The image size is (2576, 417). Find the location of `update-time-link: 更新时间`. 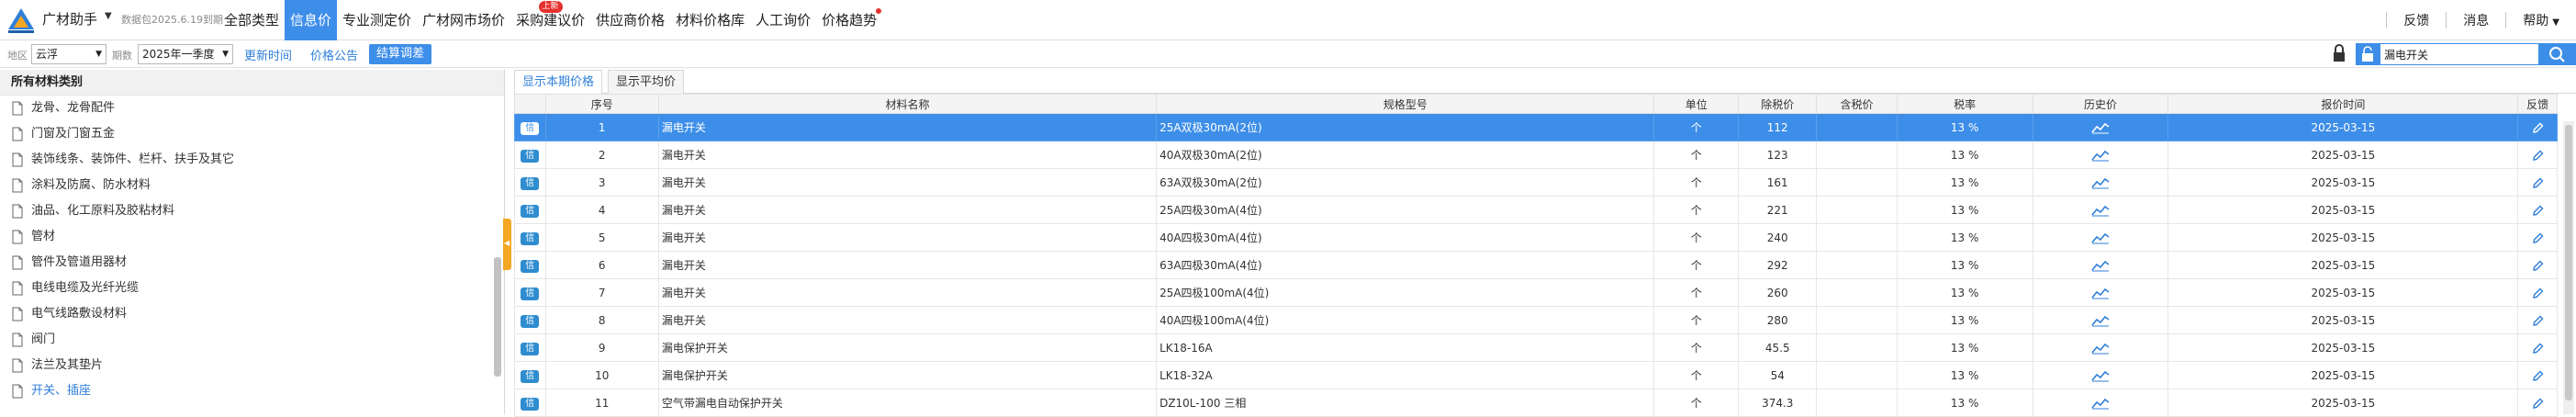

update-time-link: 更新时间 is located at coordinates (268, 54).